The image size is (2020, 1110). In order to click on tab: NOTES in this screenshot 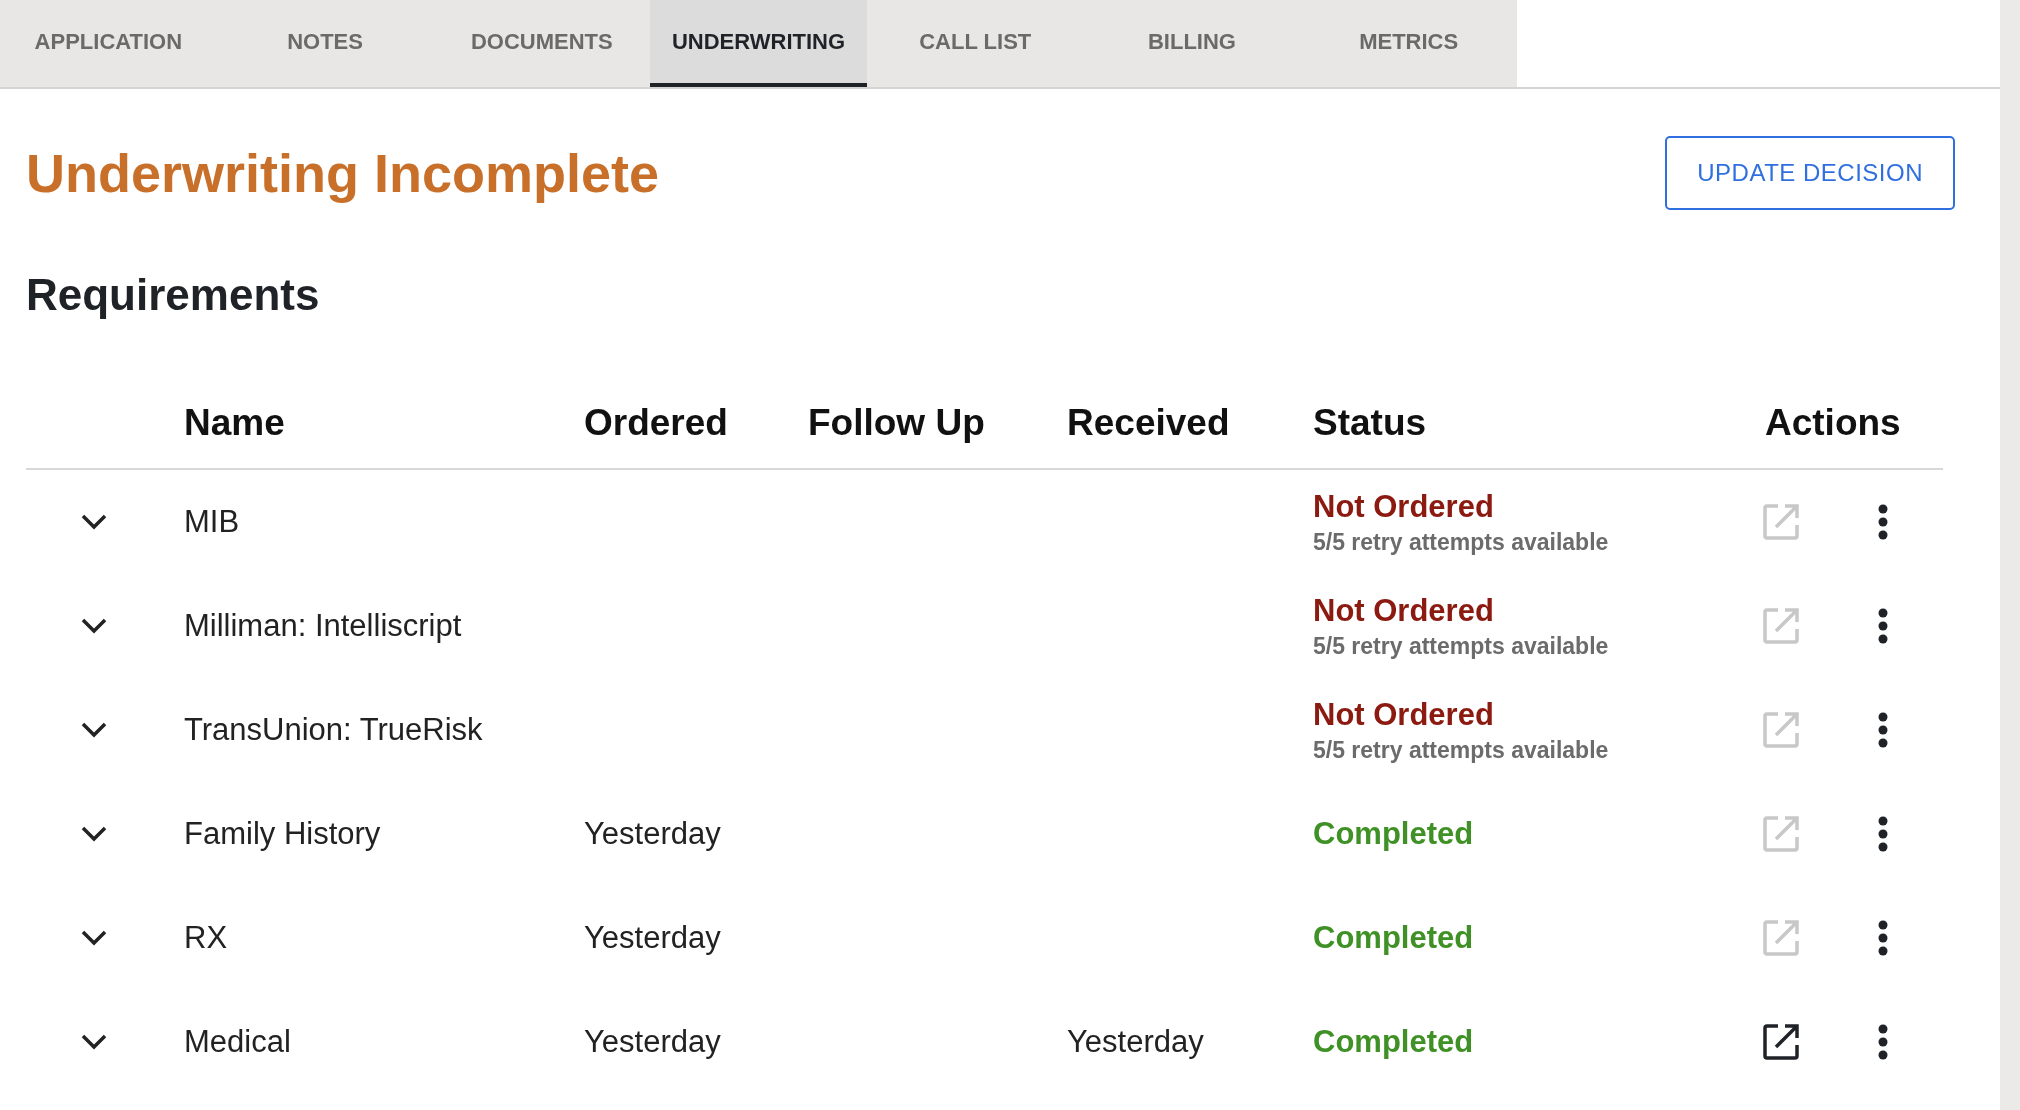, I will do `click(325, 43)`.